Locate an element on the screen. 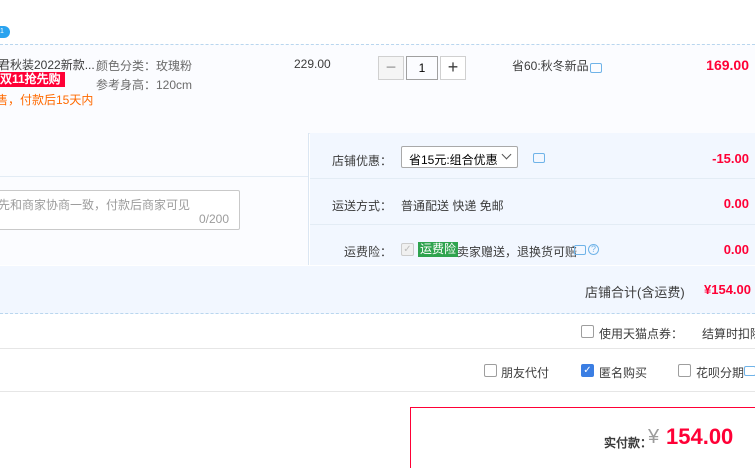 The width and height of the screenshot is (755, 468). shop-discount-select: 省15元:组合优惠 is located at coordinates (459, 157).